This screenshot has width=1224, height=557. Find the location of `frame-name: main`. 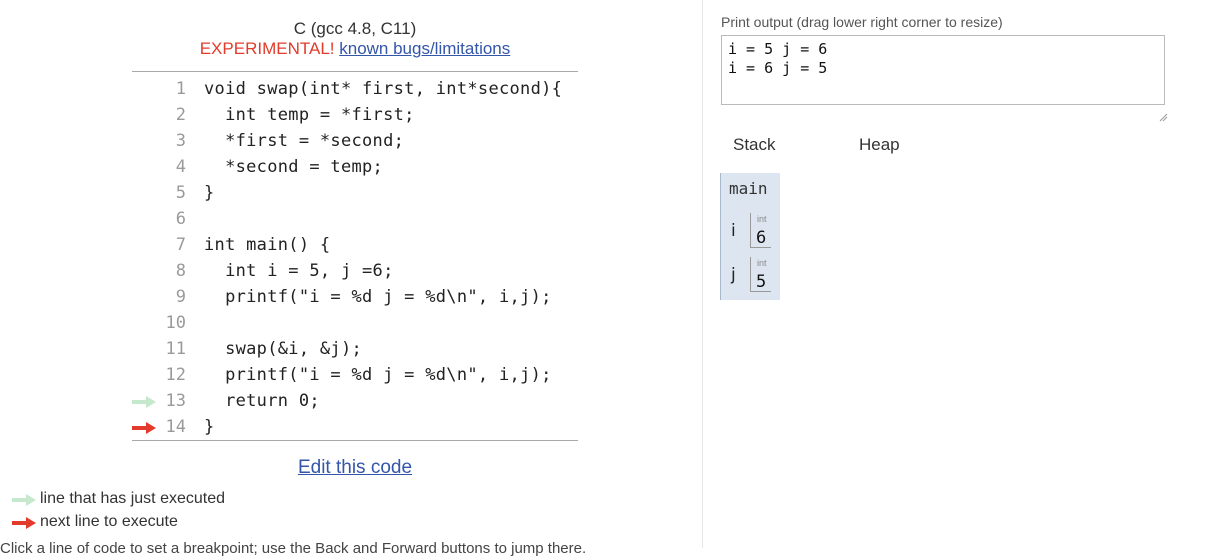

frame-name: main is located at coordinates (748, 188).